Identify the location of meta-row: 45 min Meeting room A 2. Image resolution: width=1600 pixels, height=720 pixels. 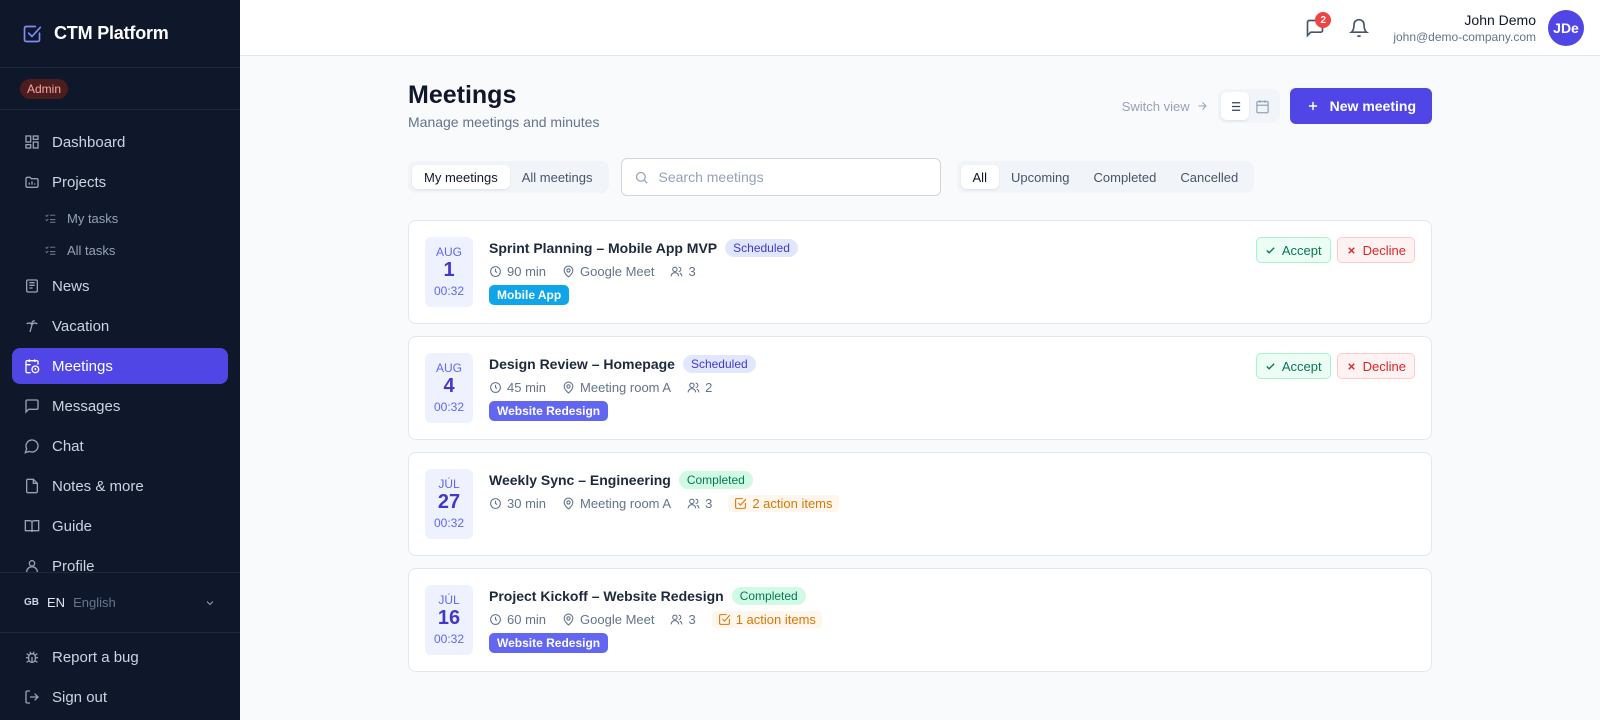
(622, 387).